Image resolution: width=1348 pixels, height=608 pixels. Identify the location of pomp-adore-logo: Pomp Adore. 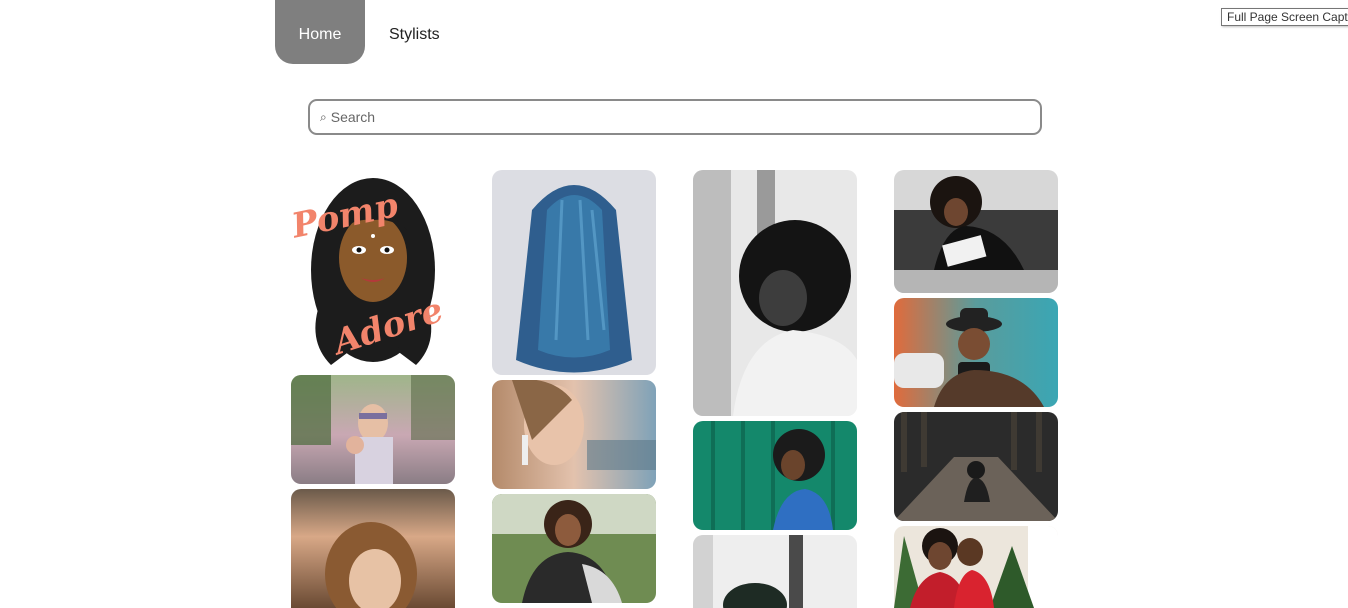
(373, 270).